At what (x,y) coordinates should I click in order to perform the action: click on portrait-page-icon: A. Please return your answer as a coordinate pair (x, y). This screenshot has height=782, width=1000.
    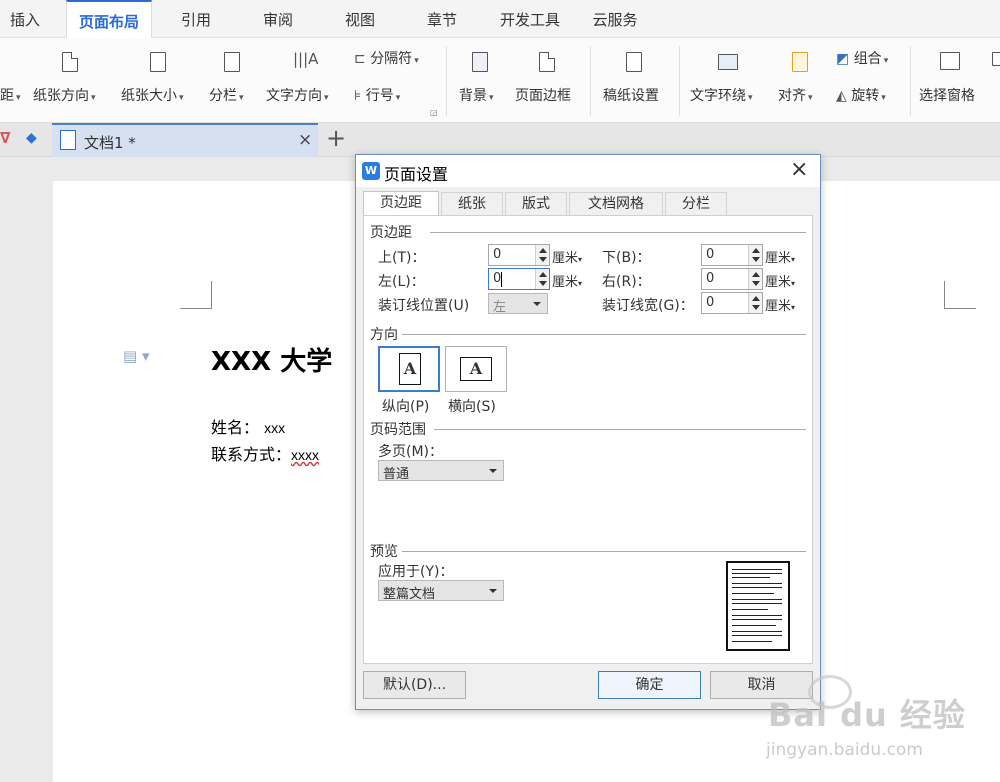
    Looking at the image, I should click on (410, 369).